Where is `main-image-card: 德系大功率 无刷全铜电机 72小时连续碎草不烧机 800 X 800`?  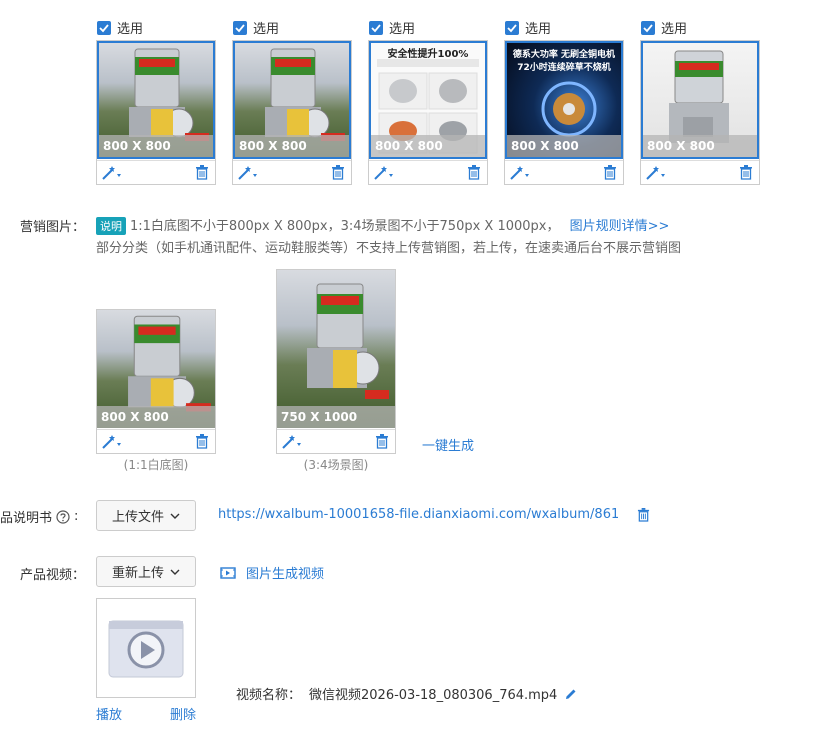 main-image-card: 德系大功率 无刷全铜电机 72小时连续碎草不烧机 800 X 800 is located at coordinates (564, 112).